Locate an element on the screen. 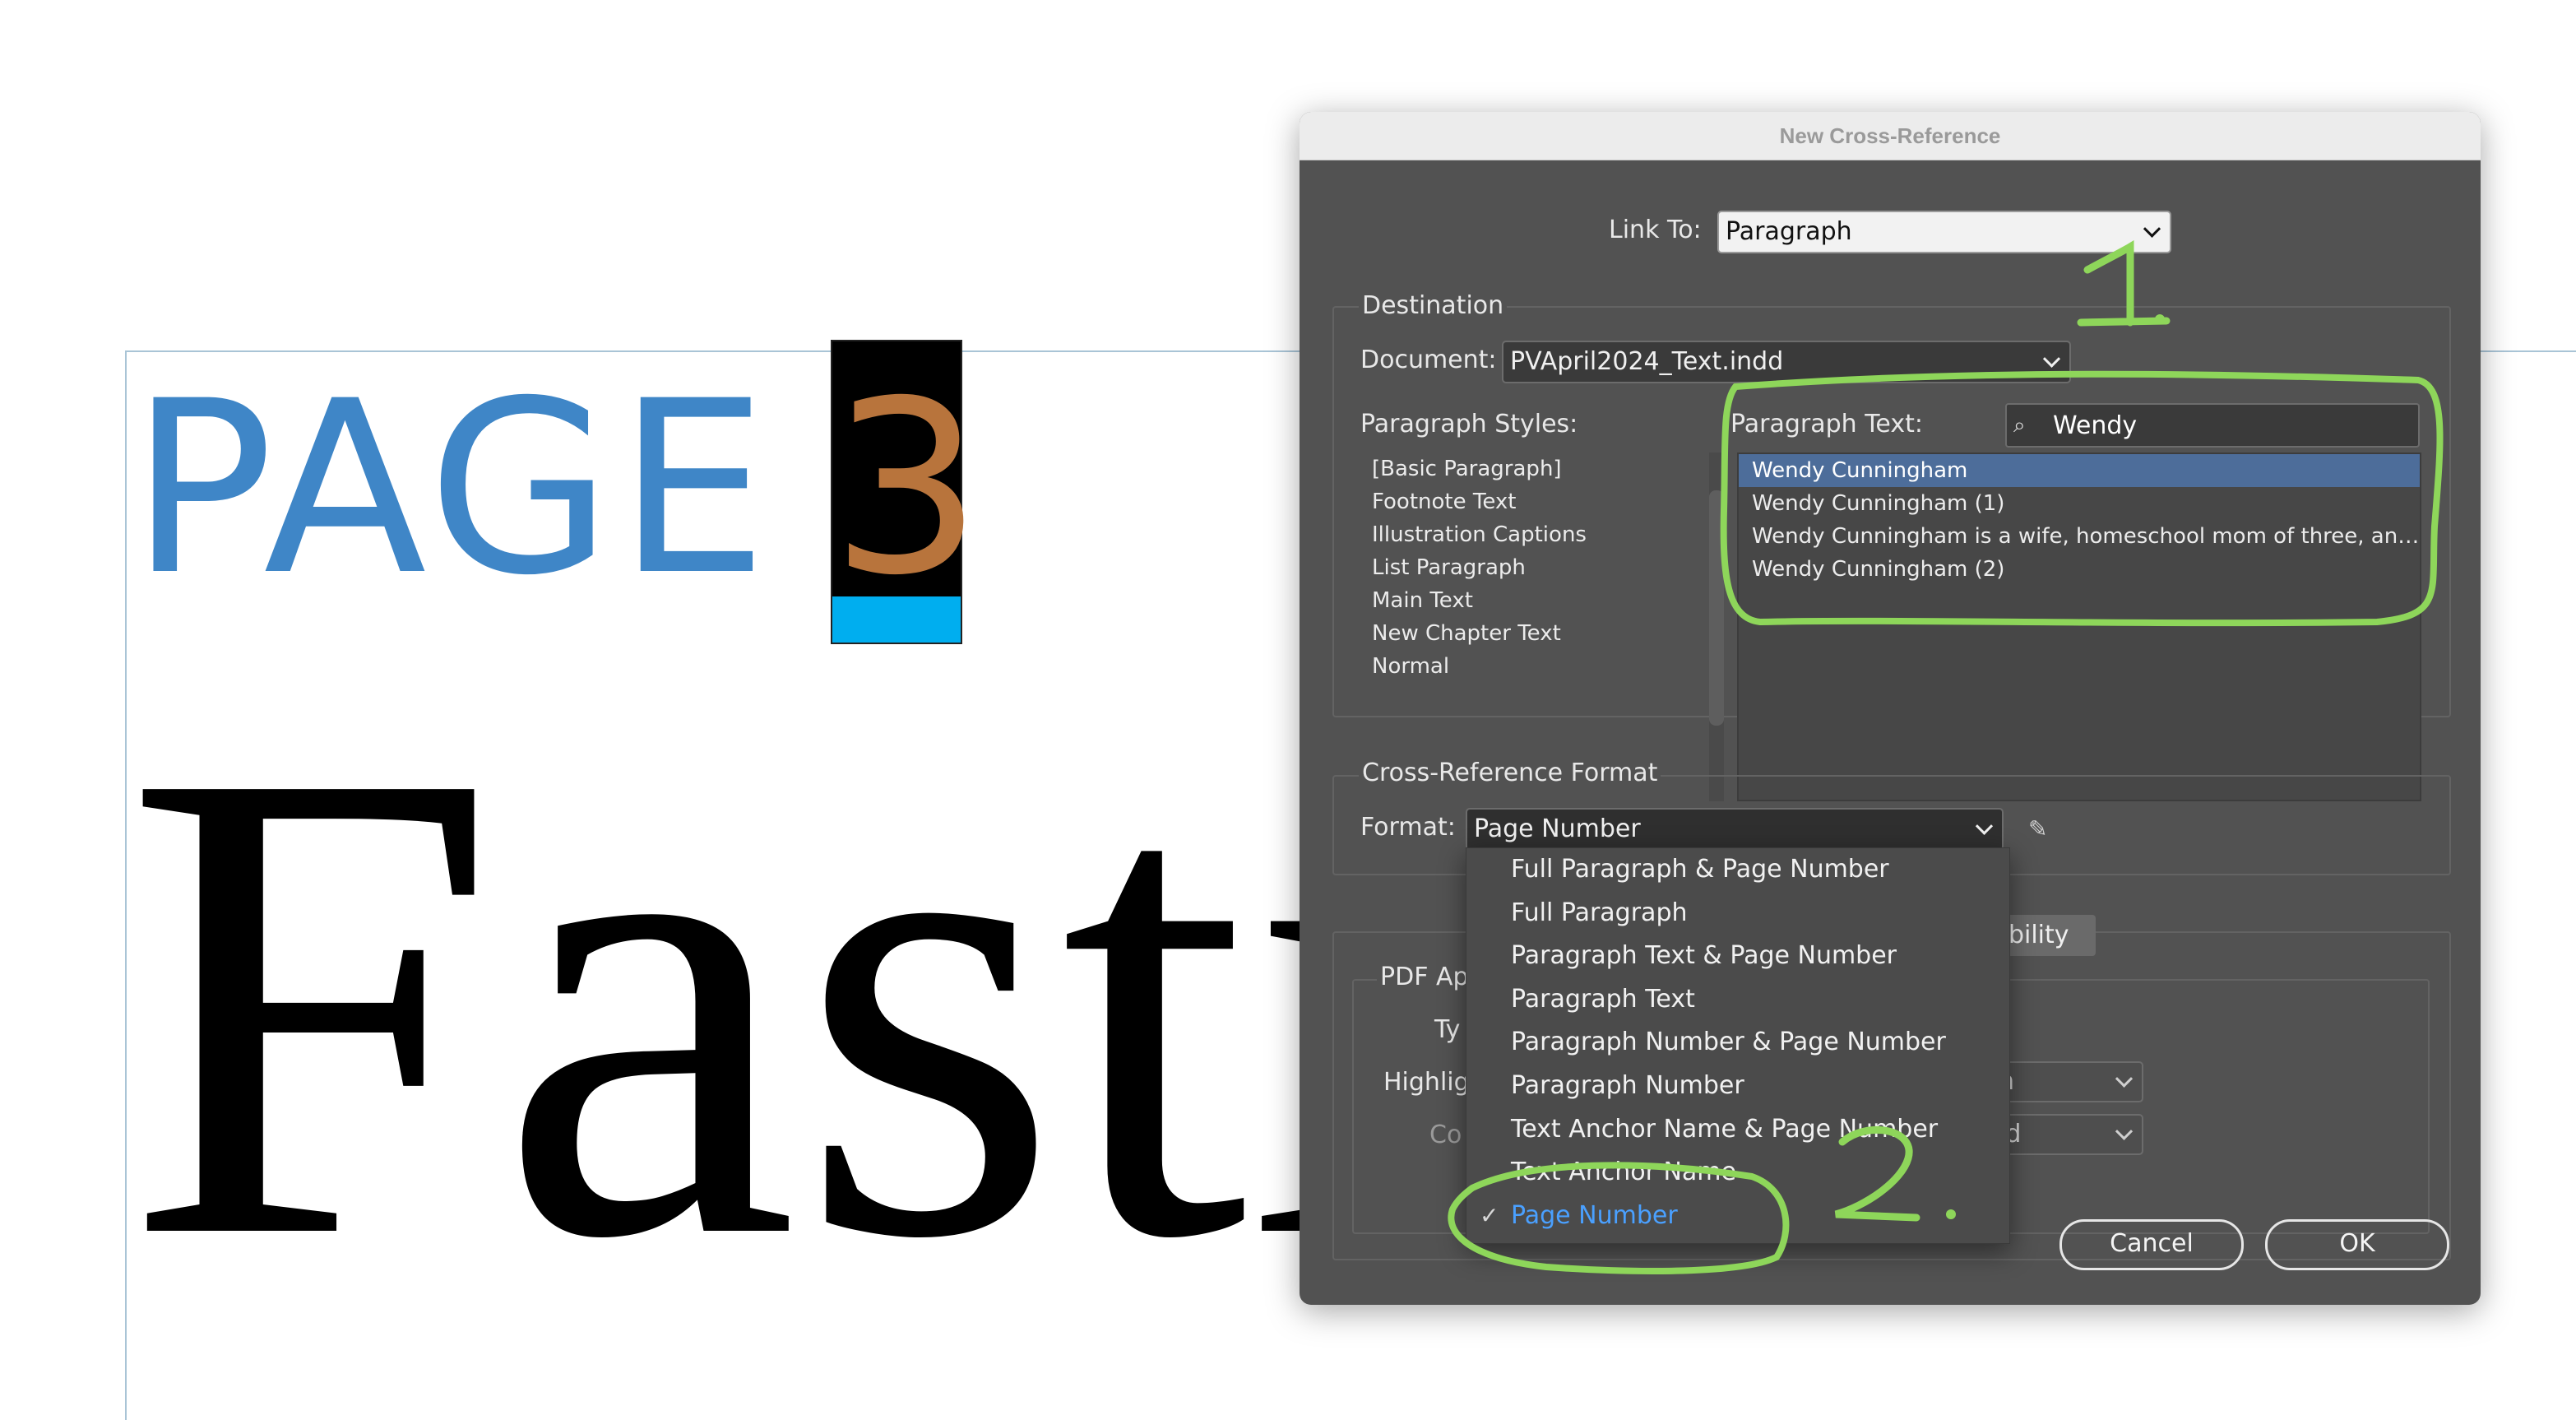 The image size is (2576, 1420). menu-item: Paragraph Text & Page Number is located at coordinates (1737, 956).